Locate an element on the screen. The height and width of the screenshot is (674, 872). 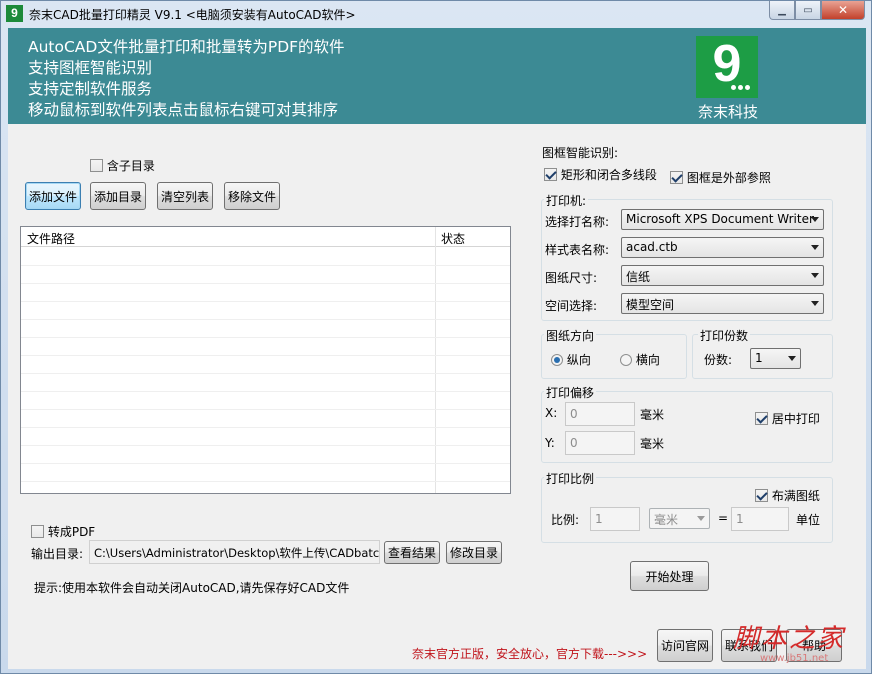
center-print-option: 居中打印 is located at coordinates (787, 418).